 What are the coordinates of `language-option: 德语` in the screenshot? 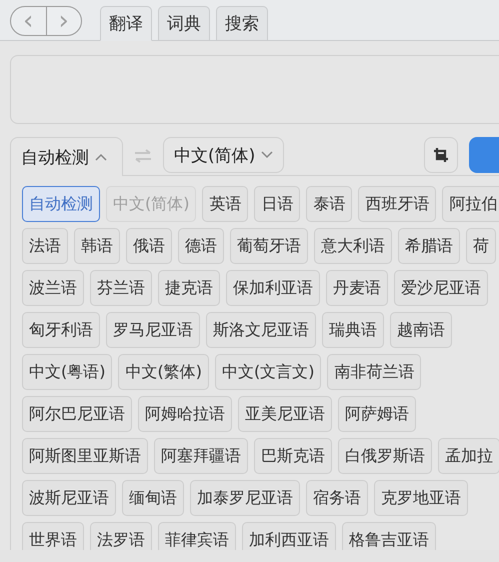 It's located at (201, 246).